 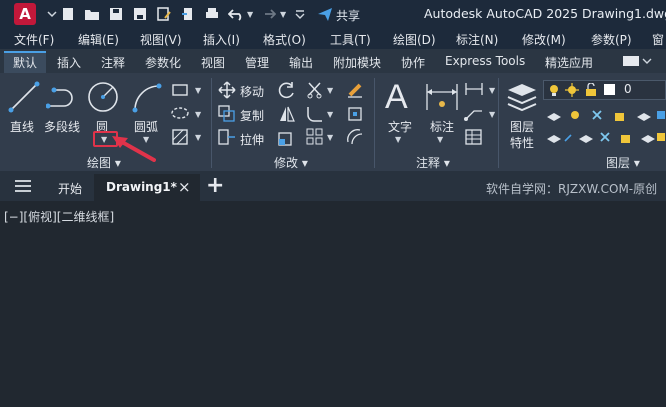 I want to click on table-icon, so click(x=474, y=137).